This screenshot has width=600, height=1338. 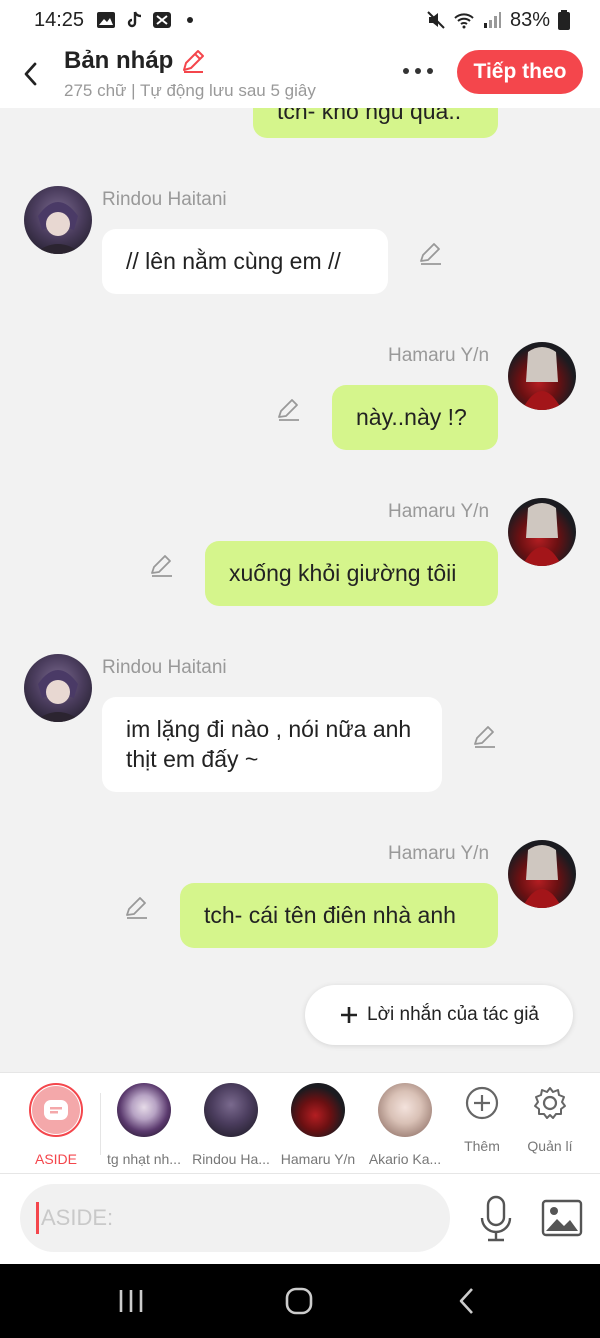 I want to click on more-options-button, so click(x=418, y=71).